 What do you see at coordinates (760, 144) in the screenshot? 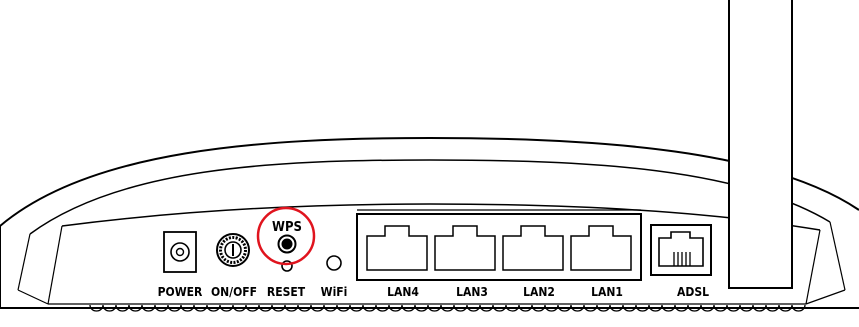
I see `antenna` at bounding box center [760, 144].